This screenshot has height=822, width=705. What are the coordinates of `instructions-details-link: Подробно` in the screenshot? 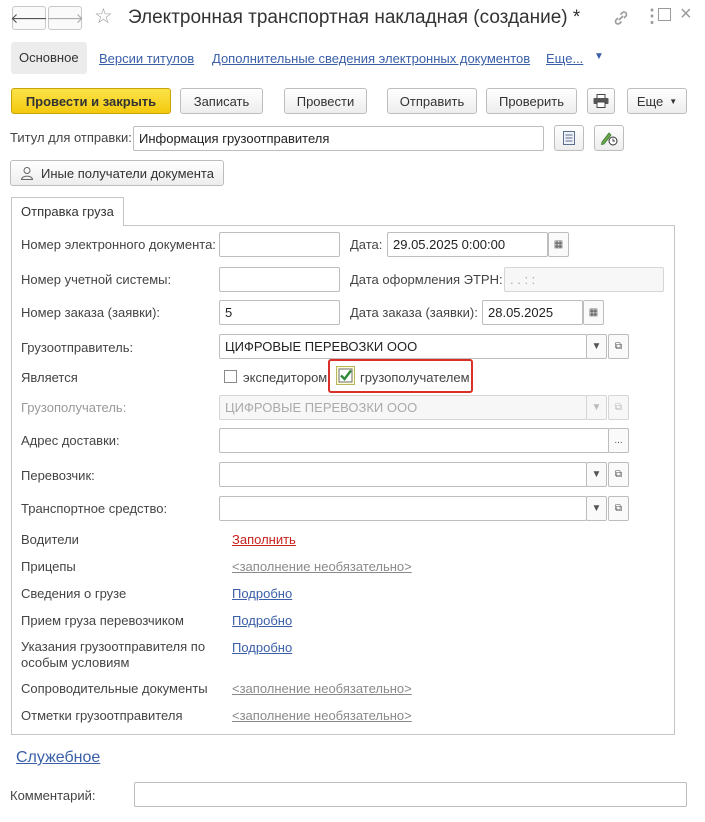 It's located at (262, 647).